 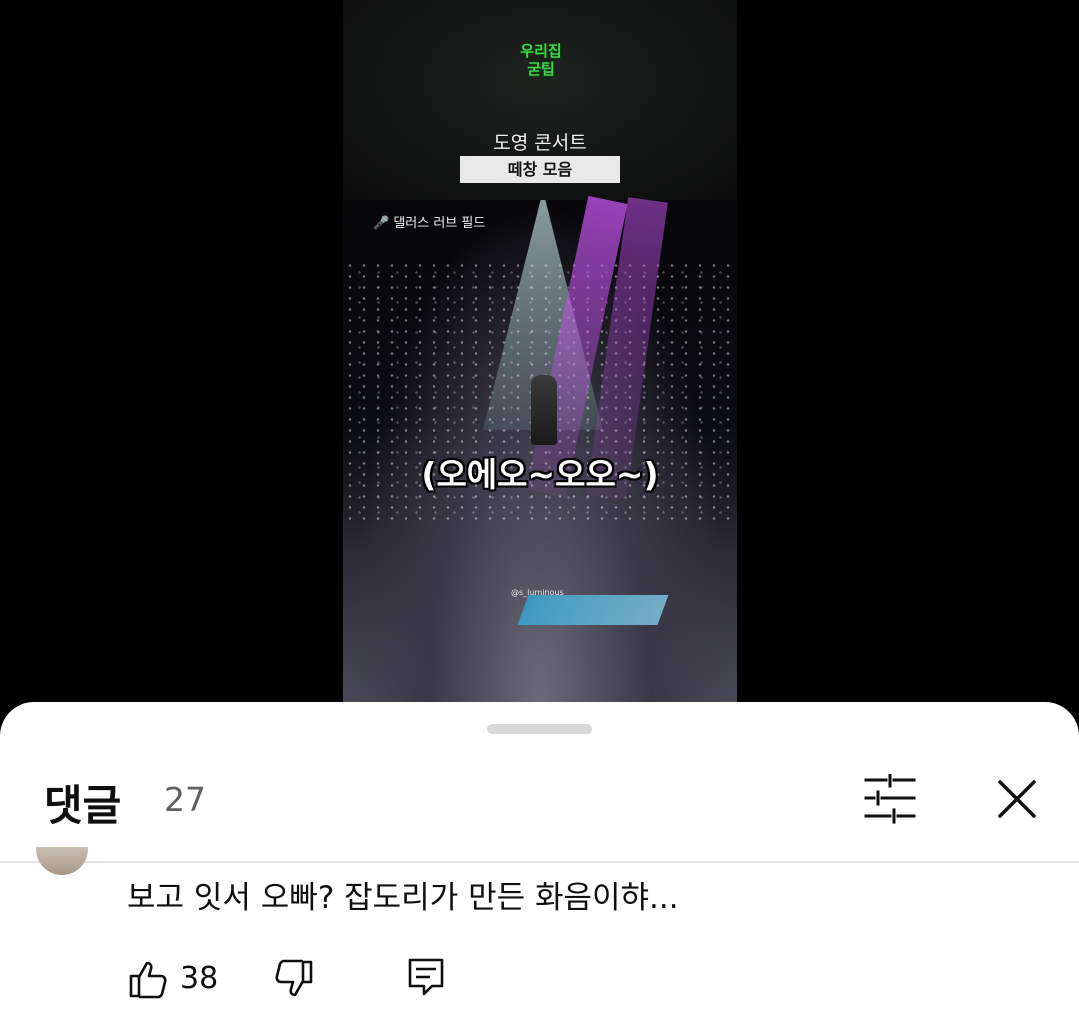 I want to click on like-button, so click(x=148, y=979).